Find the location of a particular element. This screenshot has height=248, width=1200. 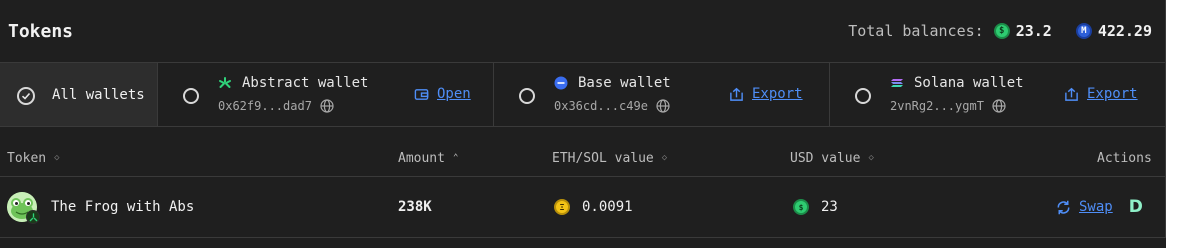

column-header-eth-sol-value: ETH/SOL value ◇ is located at coordinates (609, 158).